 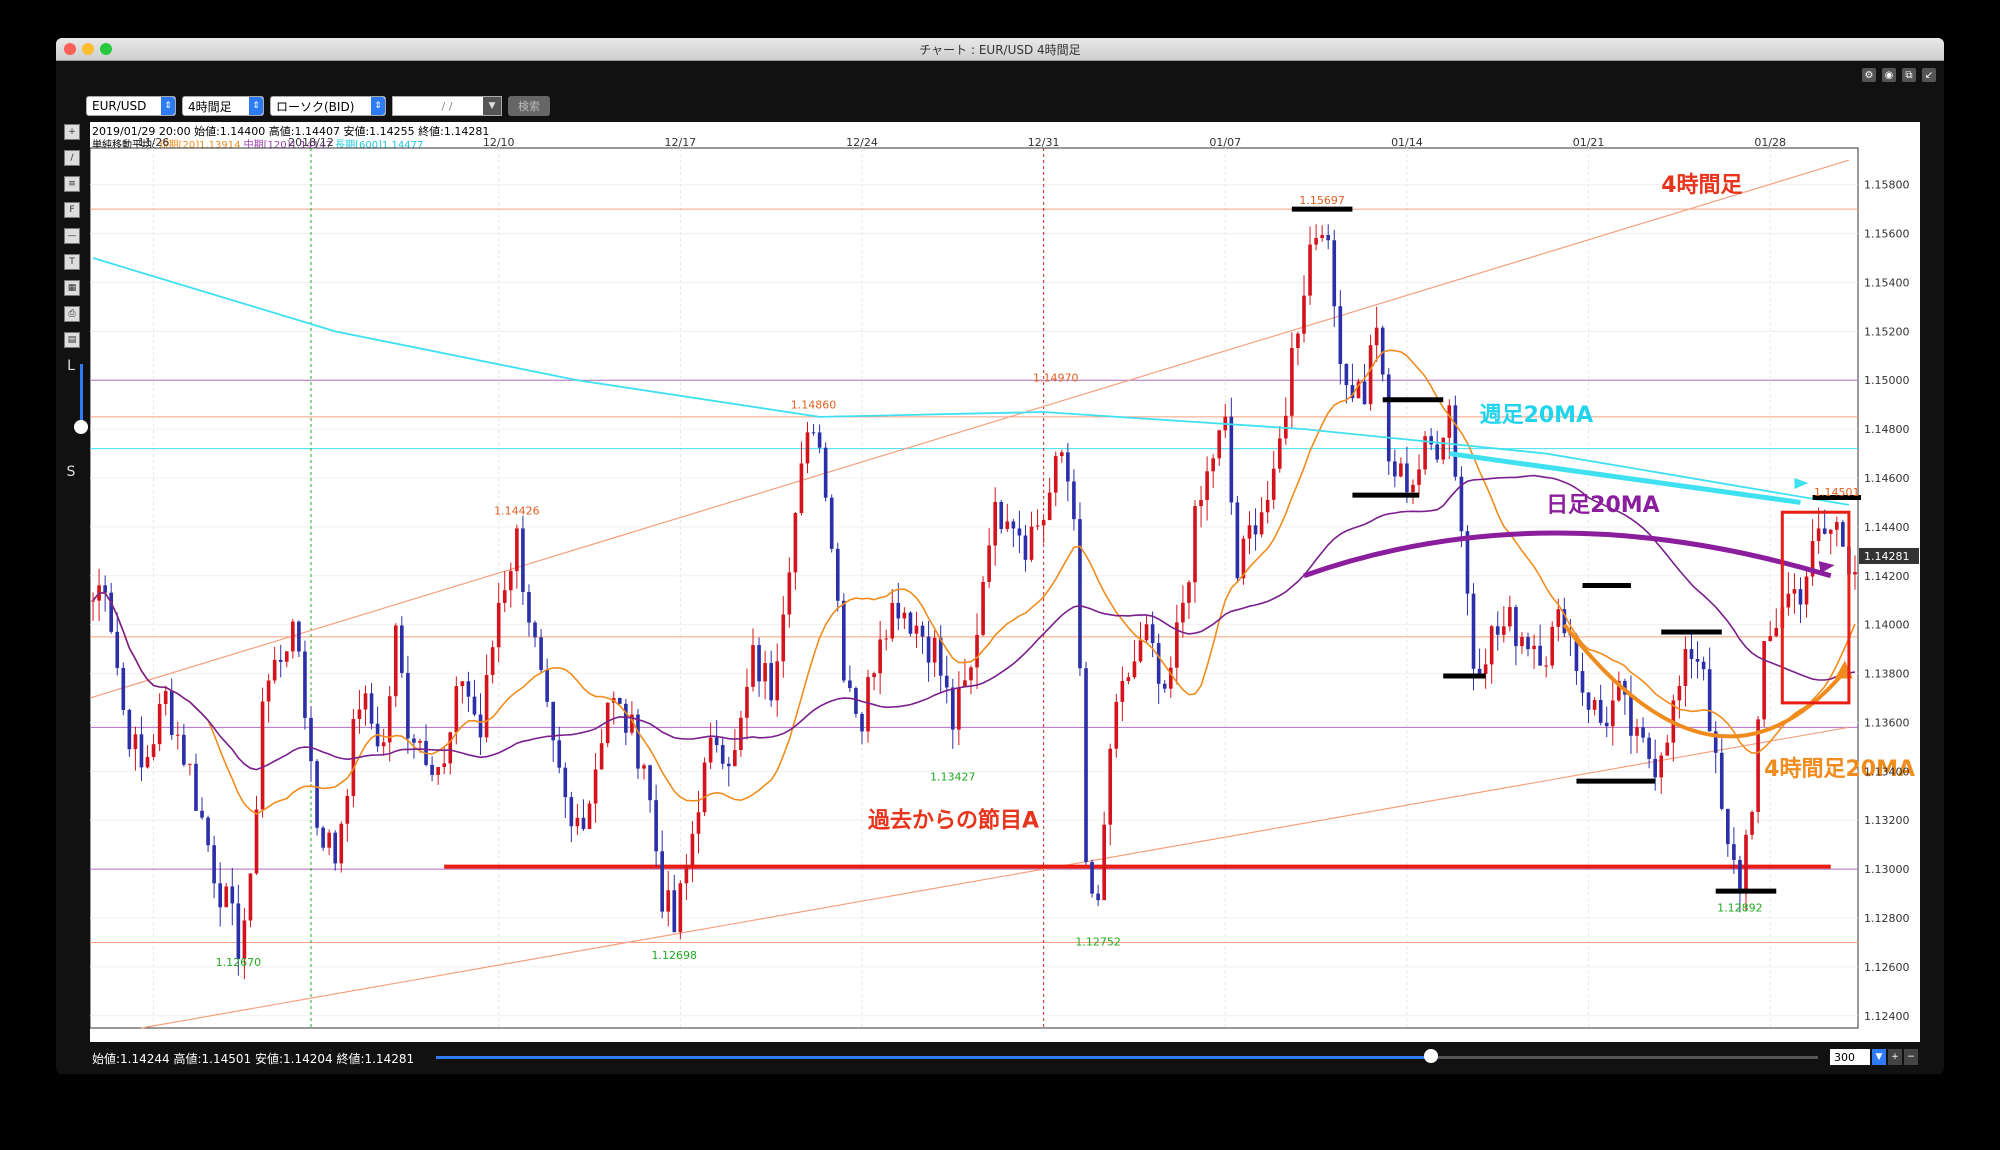 I want to click on price-peak-label: 1.12892, so click(x=1740, y=908).